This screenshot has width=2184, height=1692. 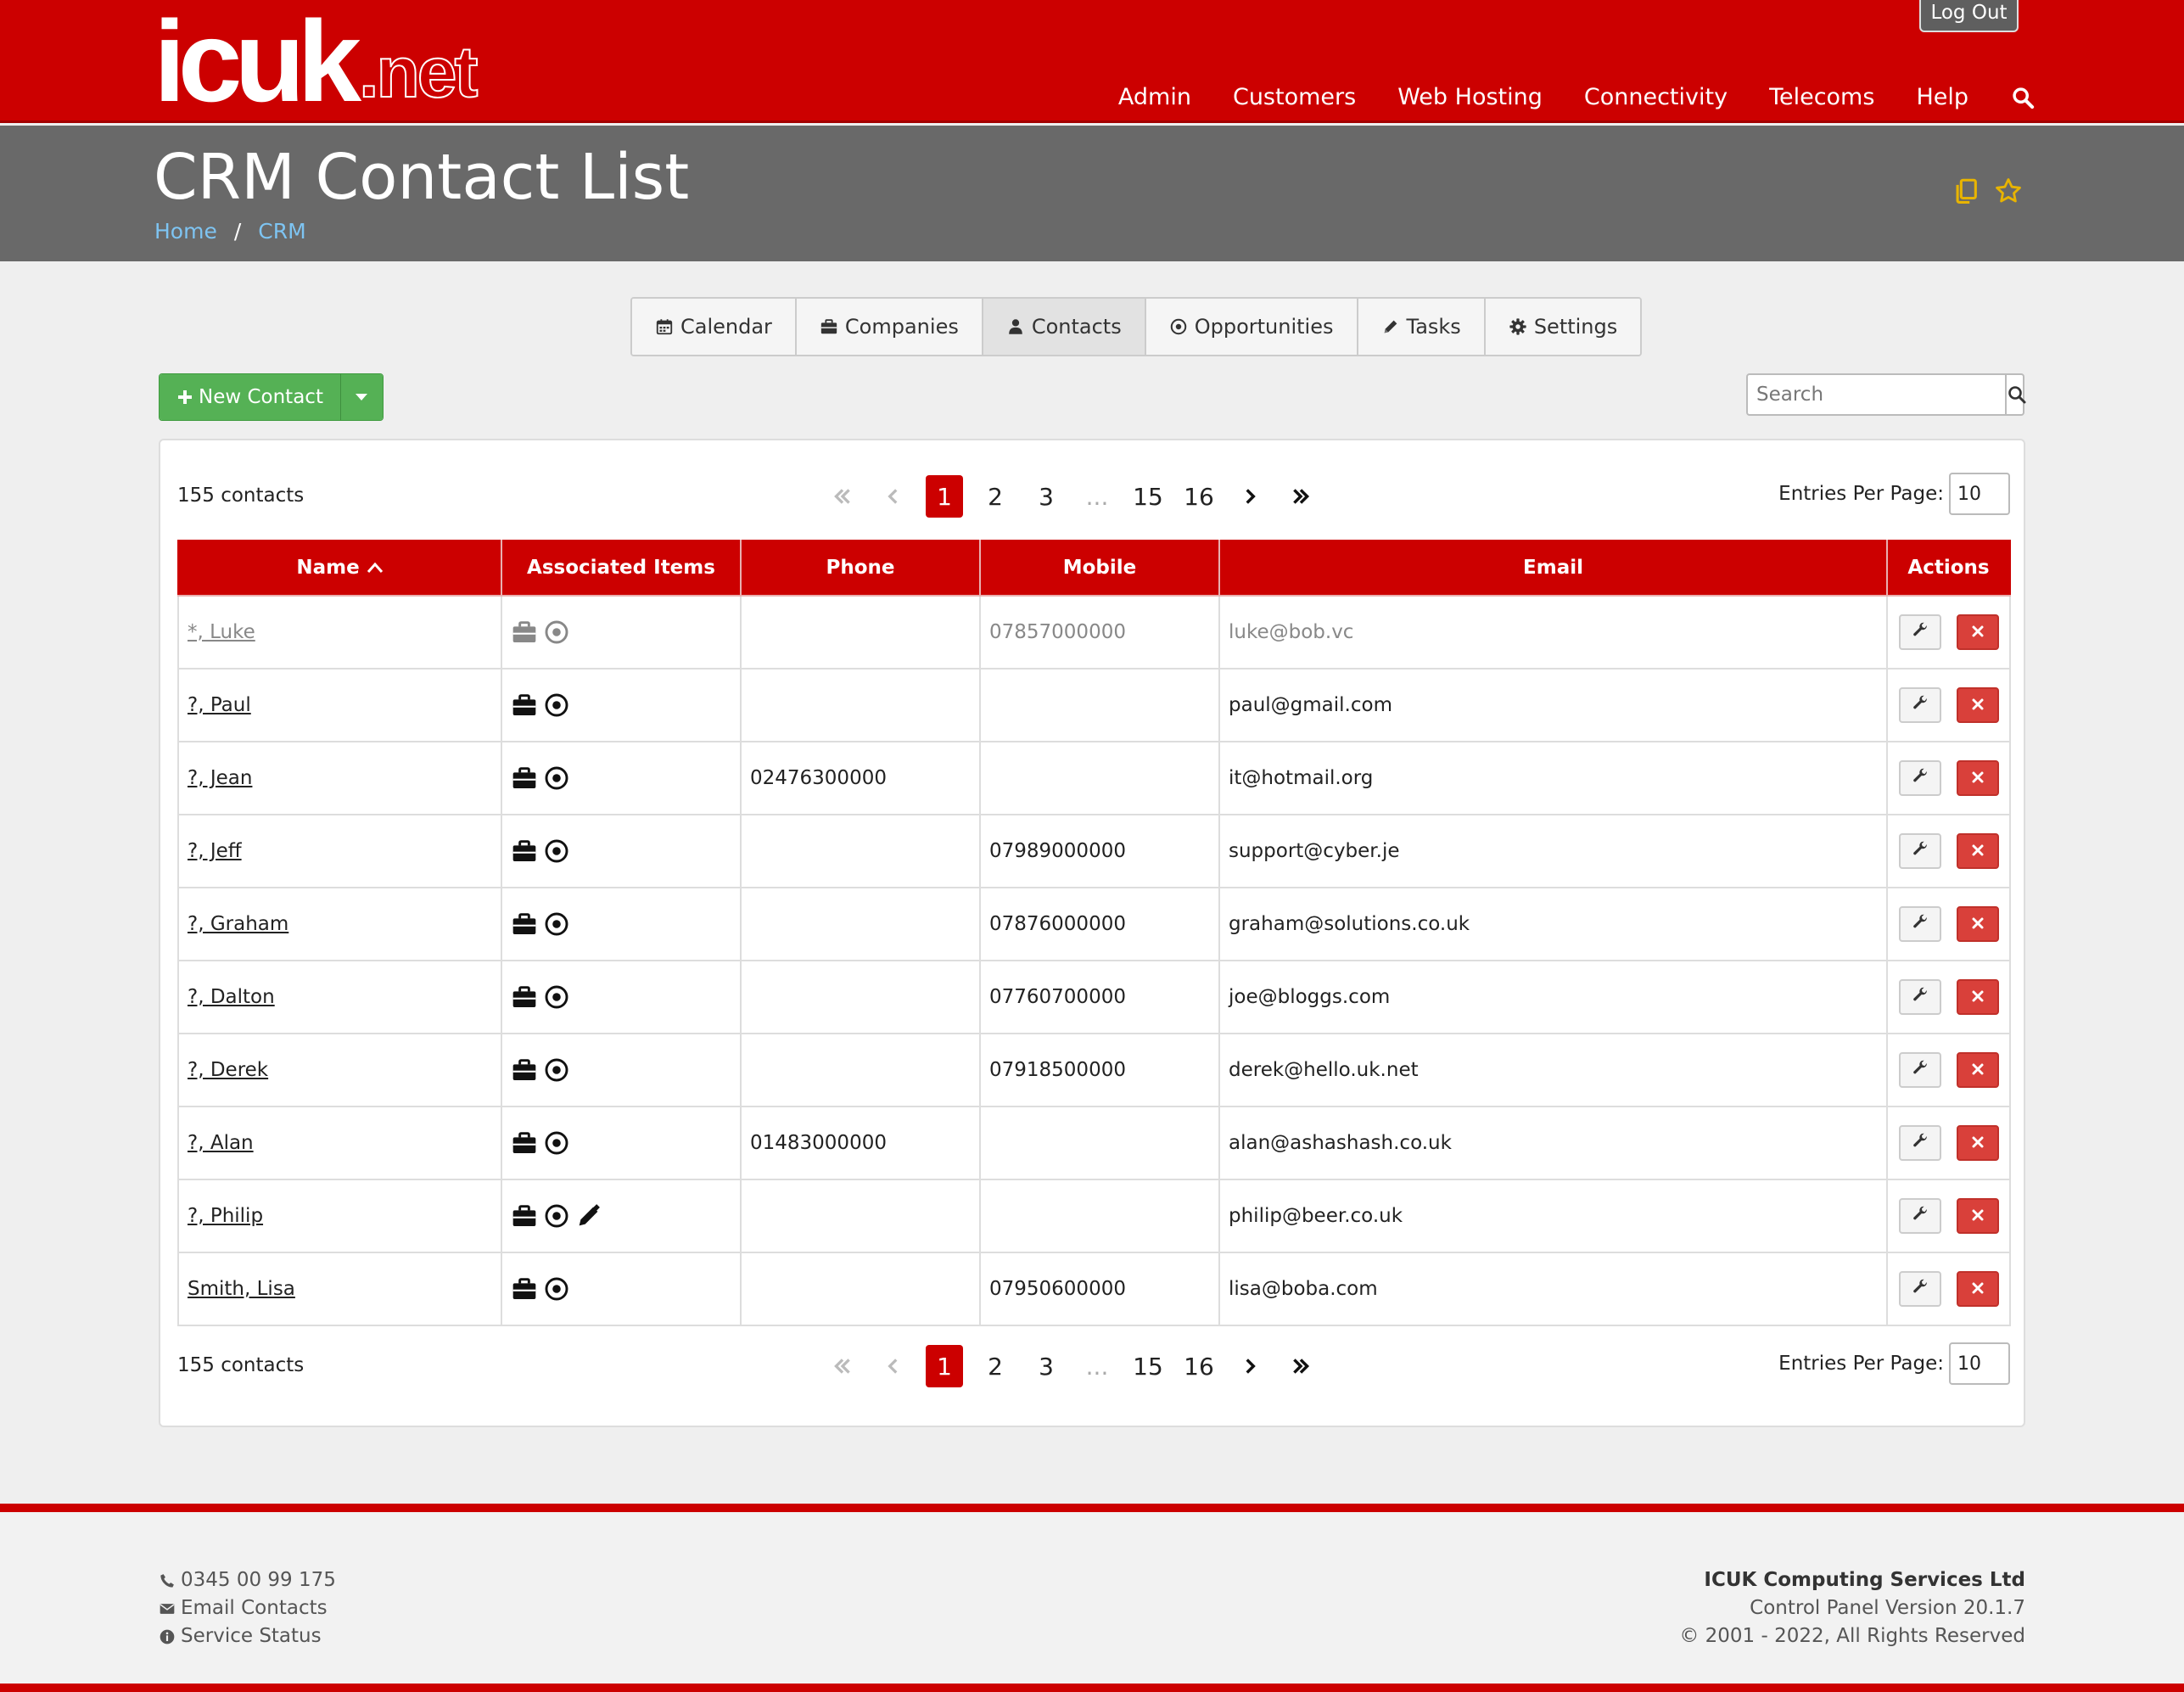 What do you see at coordinates (890, 327) in the screenshot?
I see `tab-companies: Companies` at bounding box center [890, 327].